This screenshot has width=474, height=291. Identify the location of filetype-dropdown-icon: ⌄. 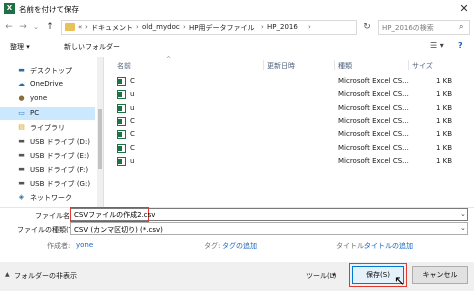
(463, 228).